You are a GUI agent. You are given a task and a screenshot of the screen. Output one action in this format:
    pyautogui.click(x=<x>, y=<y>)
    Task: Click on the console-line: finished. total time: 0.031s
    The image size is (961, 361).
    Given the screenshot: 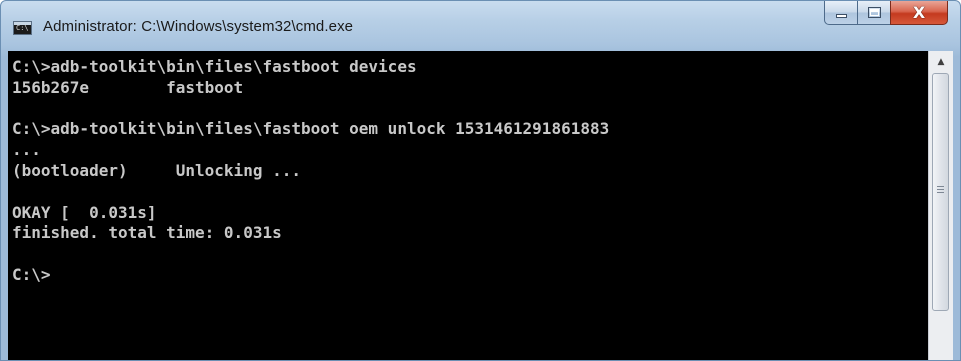 What is the action you would take?
    pyautogui.click(x=147, y=233)
    